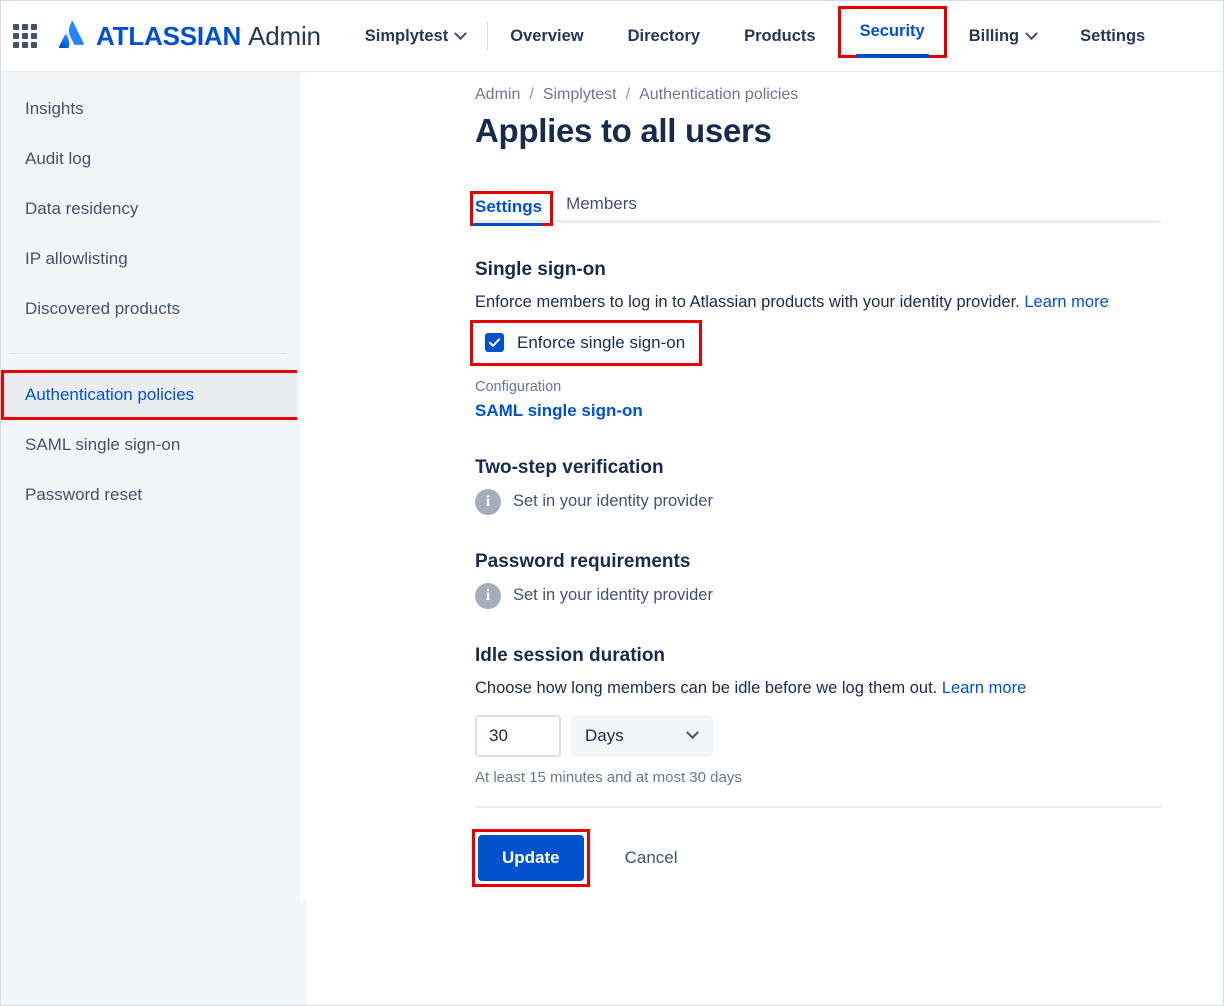 Image resolution: width=1224 pixels, height=1006 pixels. Describe the element at coordinates (651, 858) in the screenshot. I see `cancel-button: Cancel` at that location.